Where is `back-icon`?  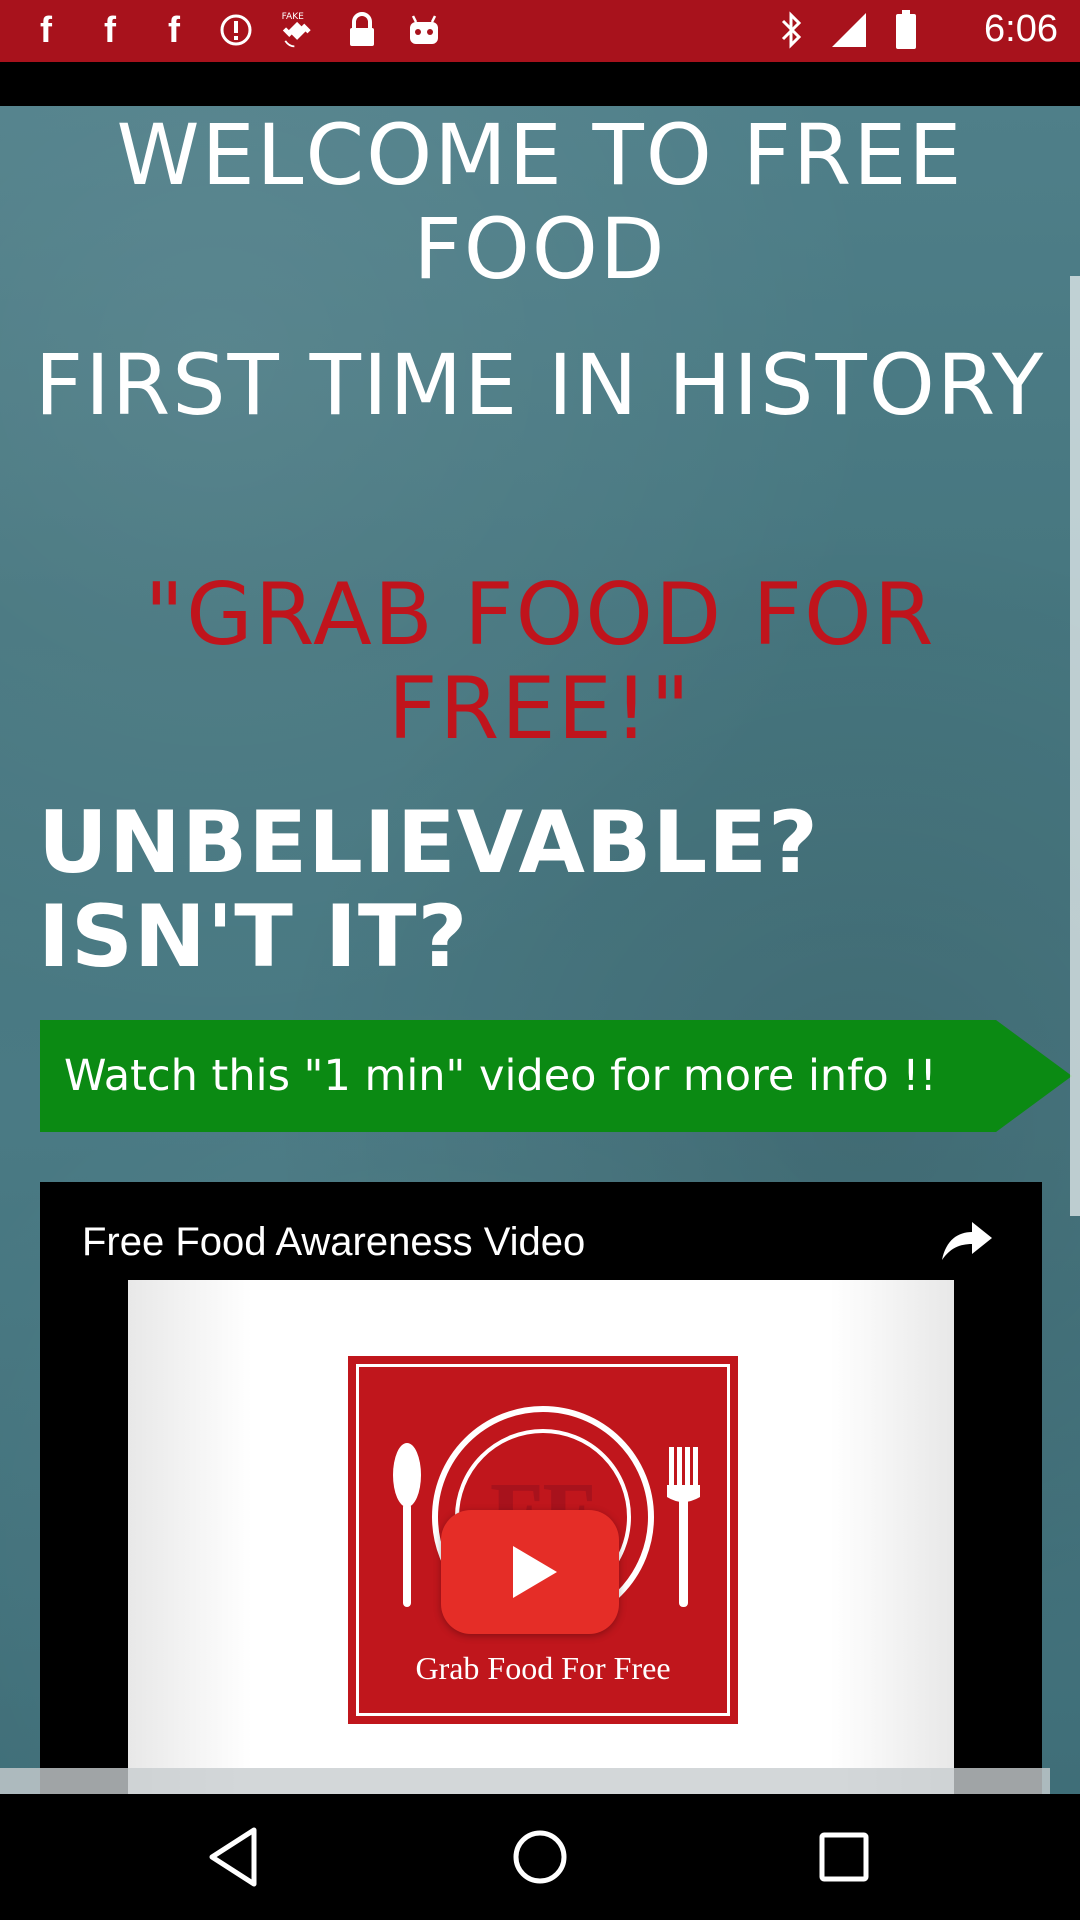 back-icon is located at coordinates (236, 1857).